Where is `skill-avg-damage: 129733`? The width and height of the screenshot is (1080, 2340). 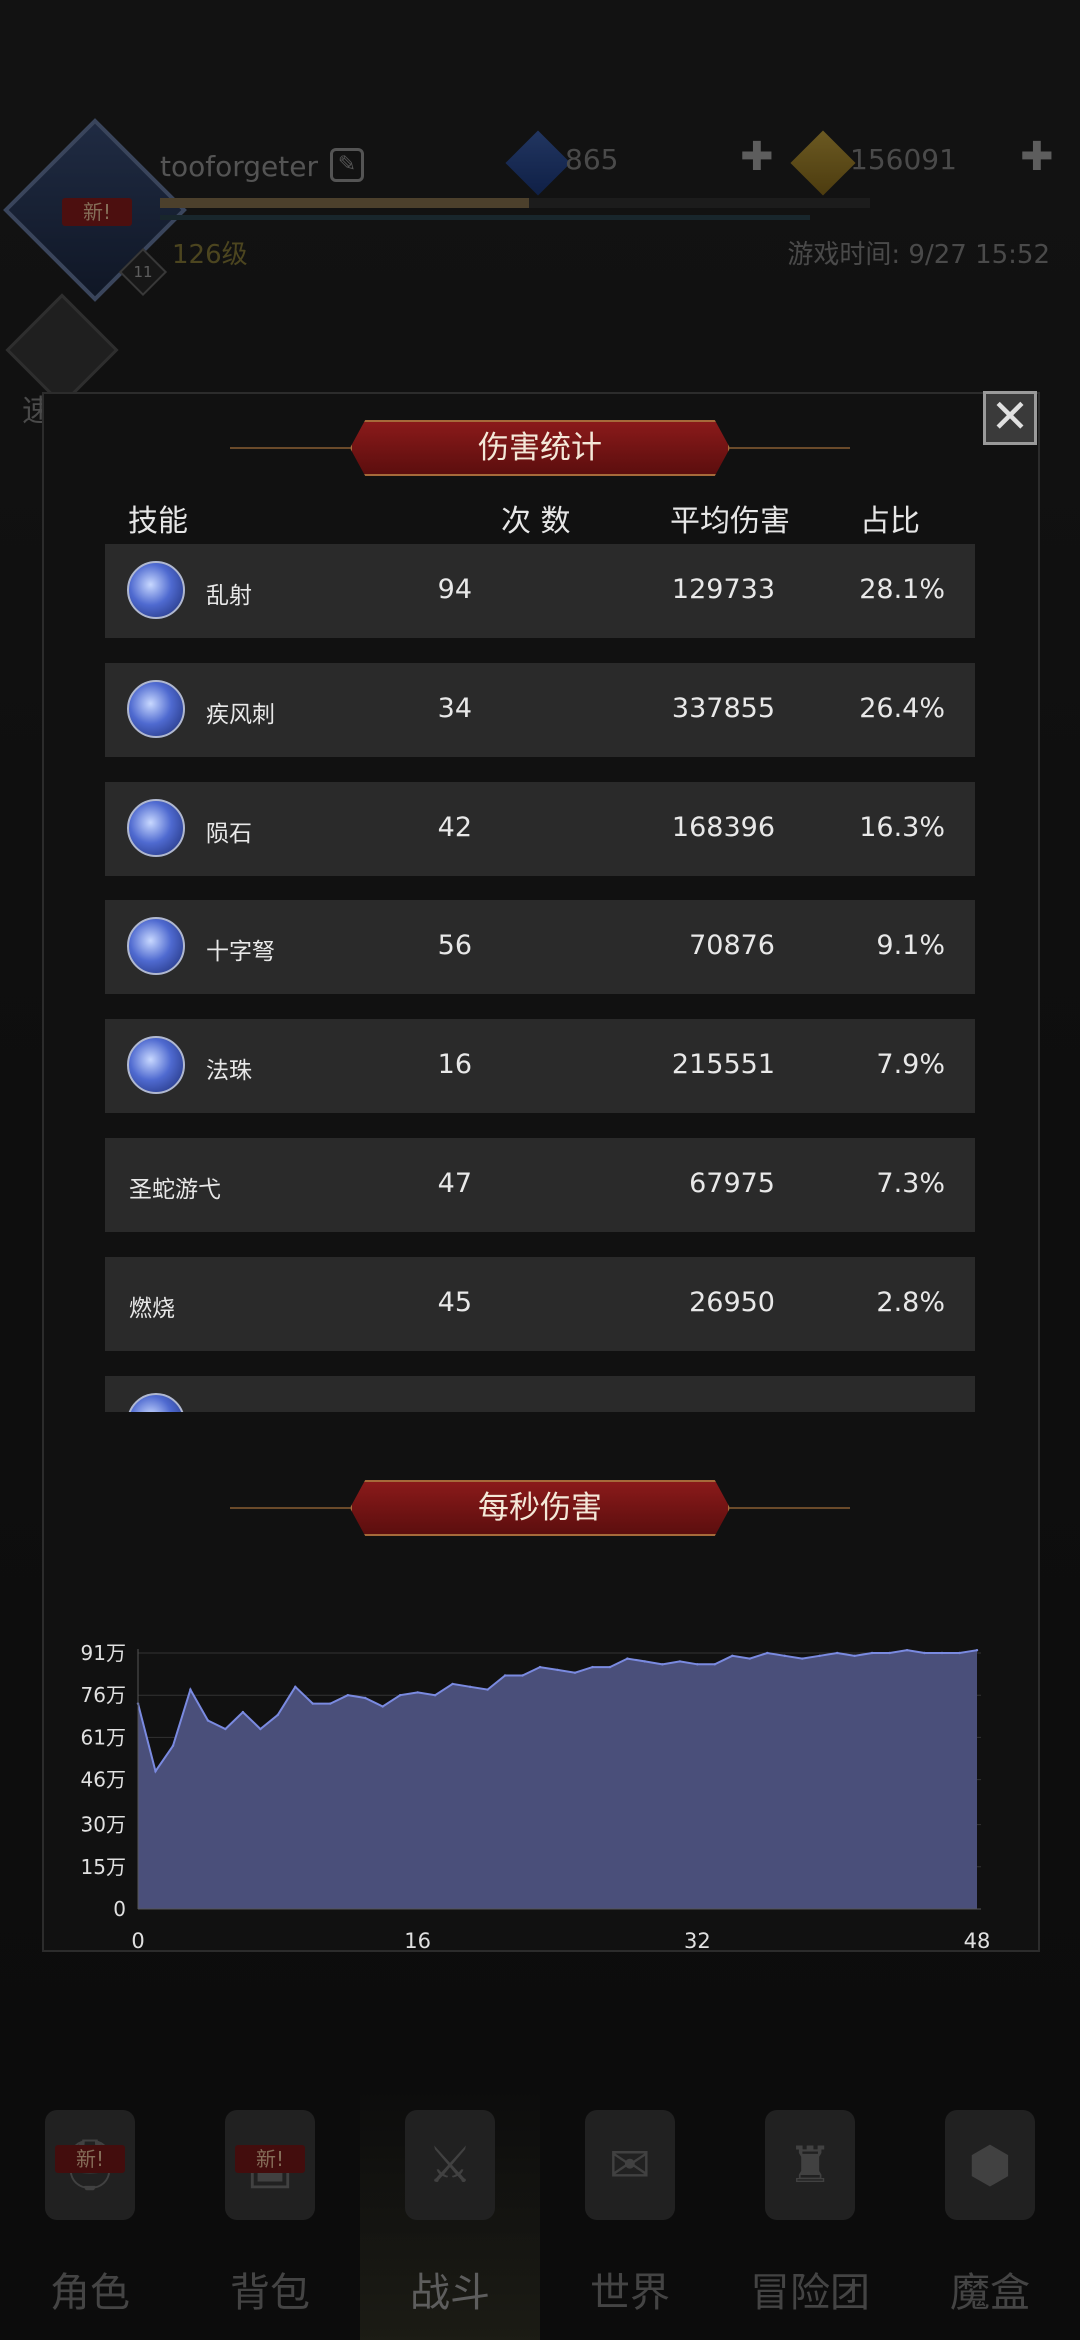
skill-avg-damage: 129733 is located at coordinates (723, 589).